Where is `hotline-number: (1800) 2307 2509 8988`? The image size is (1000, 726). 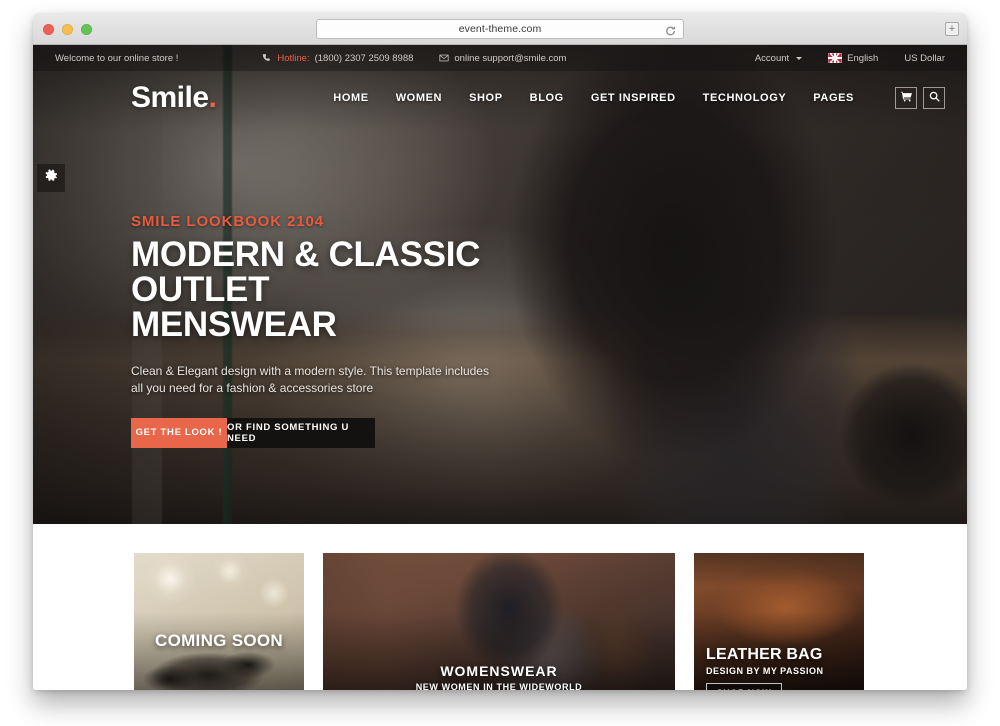
hotline-number: (1800) 2307 2509 8988 is located at coordinates (364, 58).